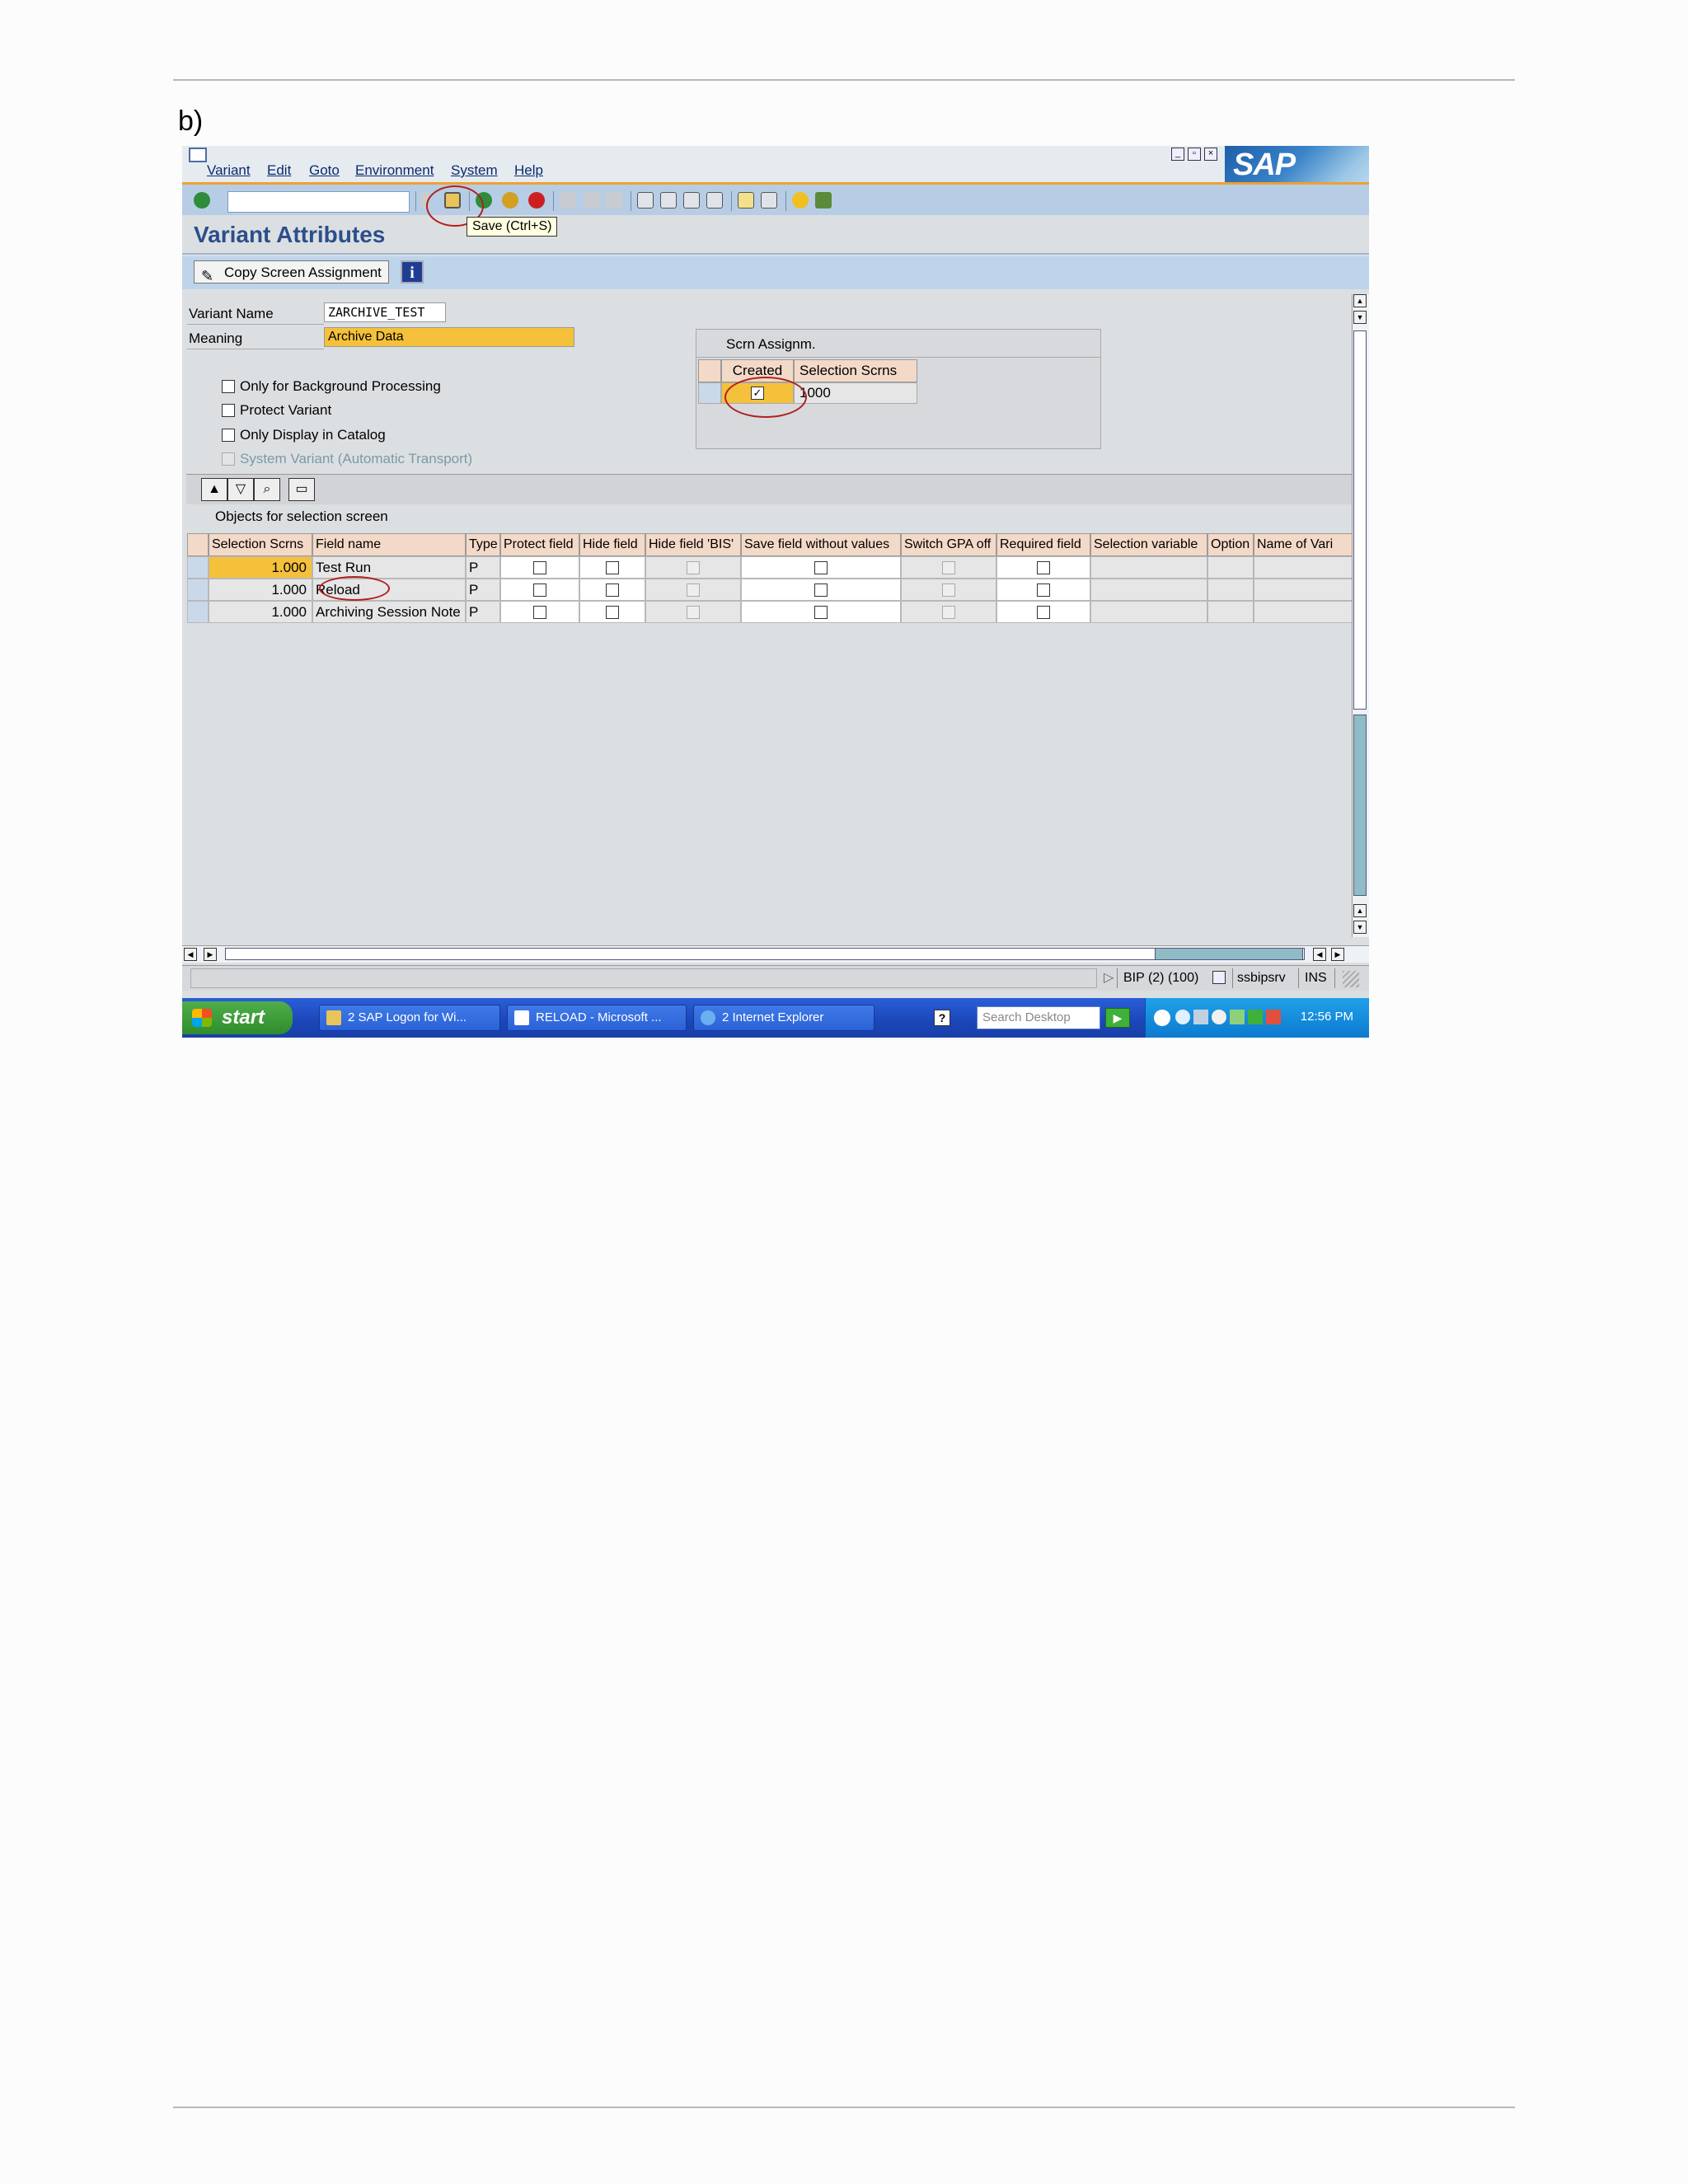  Describe the element at coordinates (1360, 300) in the screenshot. I see `scroll-up-icon: ▲` at that location.